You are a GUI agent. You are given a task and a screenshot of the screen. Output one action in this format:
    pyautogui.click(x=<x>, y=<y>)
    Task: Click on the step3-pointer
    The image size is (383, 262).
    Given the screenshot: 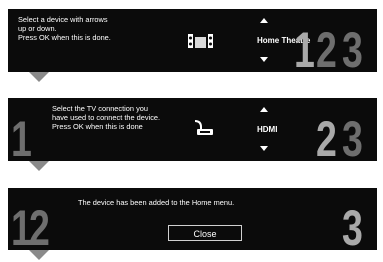 What is the action you would take?
    pyautogui.click(x=39, y=255)
    